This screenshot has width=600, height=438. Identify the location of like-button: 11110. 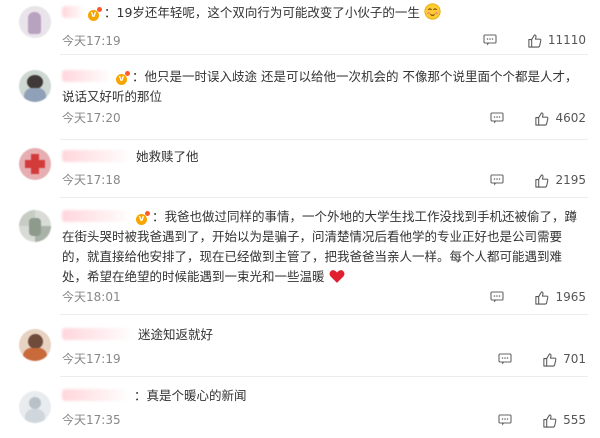
(556, 40).